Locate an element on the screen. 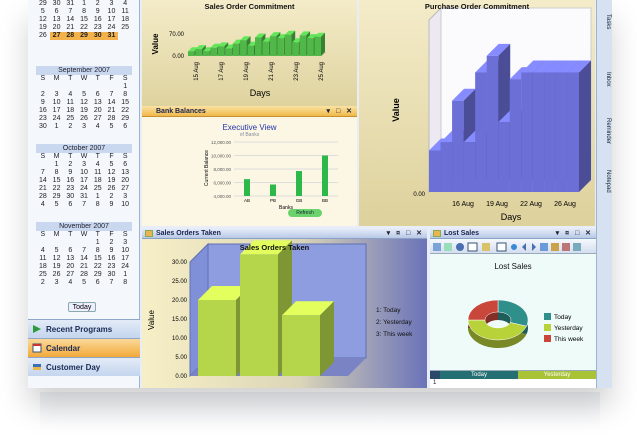 The image size is (637, 441). refresh-button: Refresh is located at coordinates (305, 213).